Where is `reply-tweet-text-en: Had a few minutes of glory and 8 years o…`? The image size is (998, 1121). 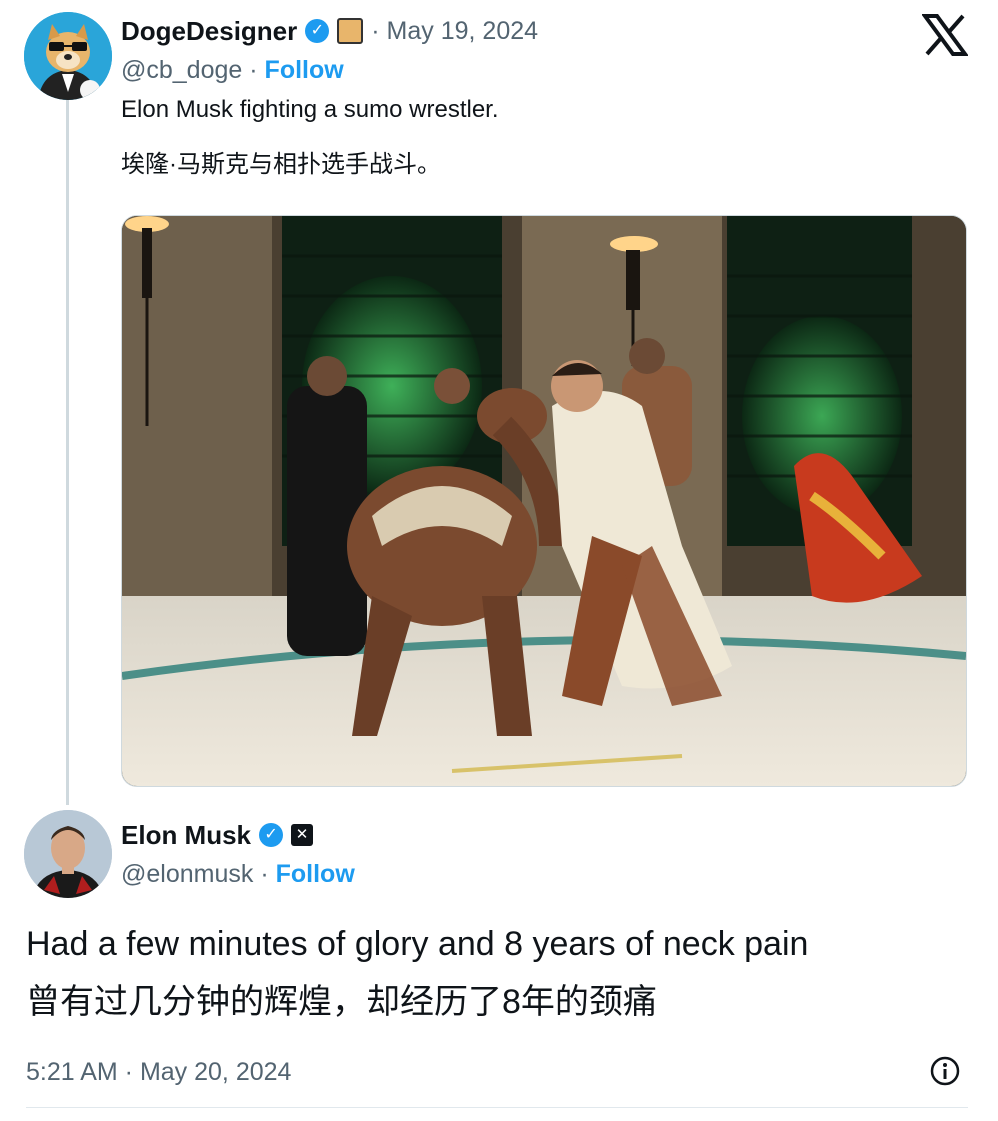 reply-tweet-text-en: Had a few minutes of glory and 8 years o… is located at coordinates (417, 944).